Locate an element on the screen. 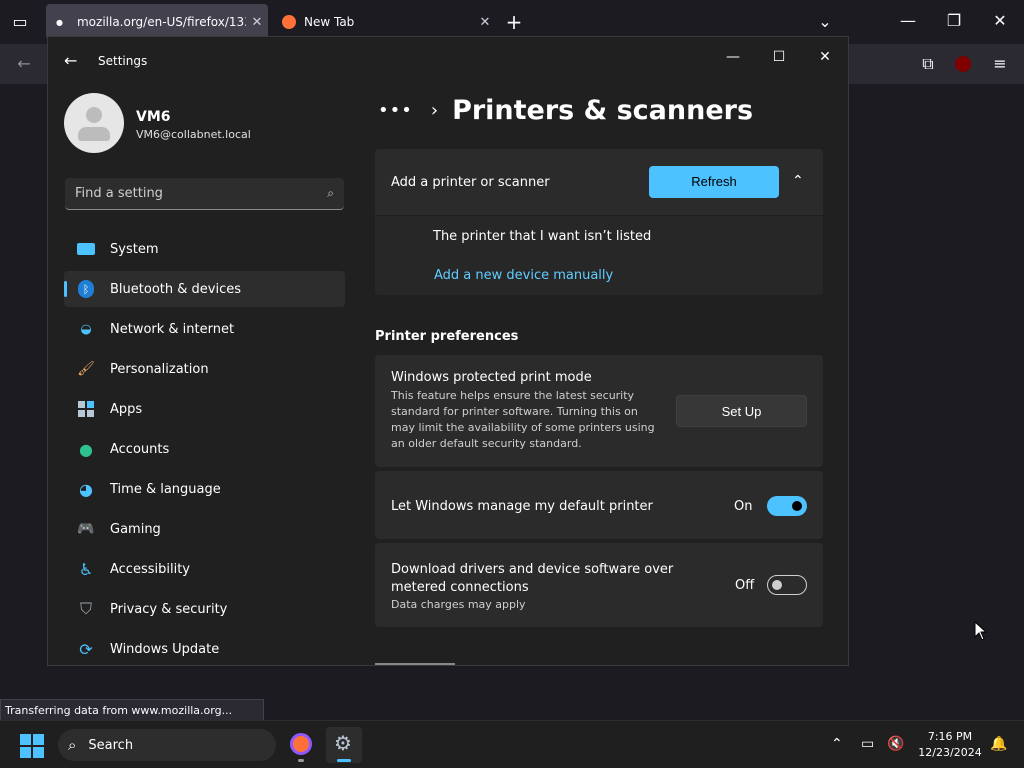  sidebar-item-label: Privacy & security is located at coordinates (169, 609).